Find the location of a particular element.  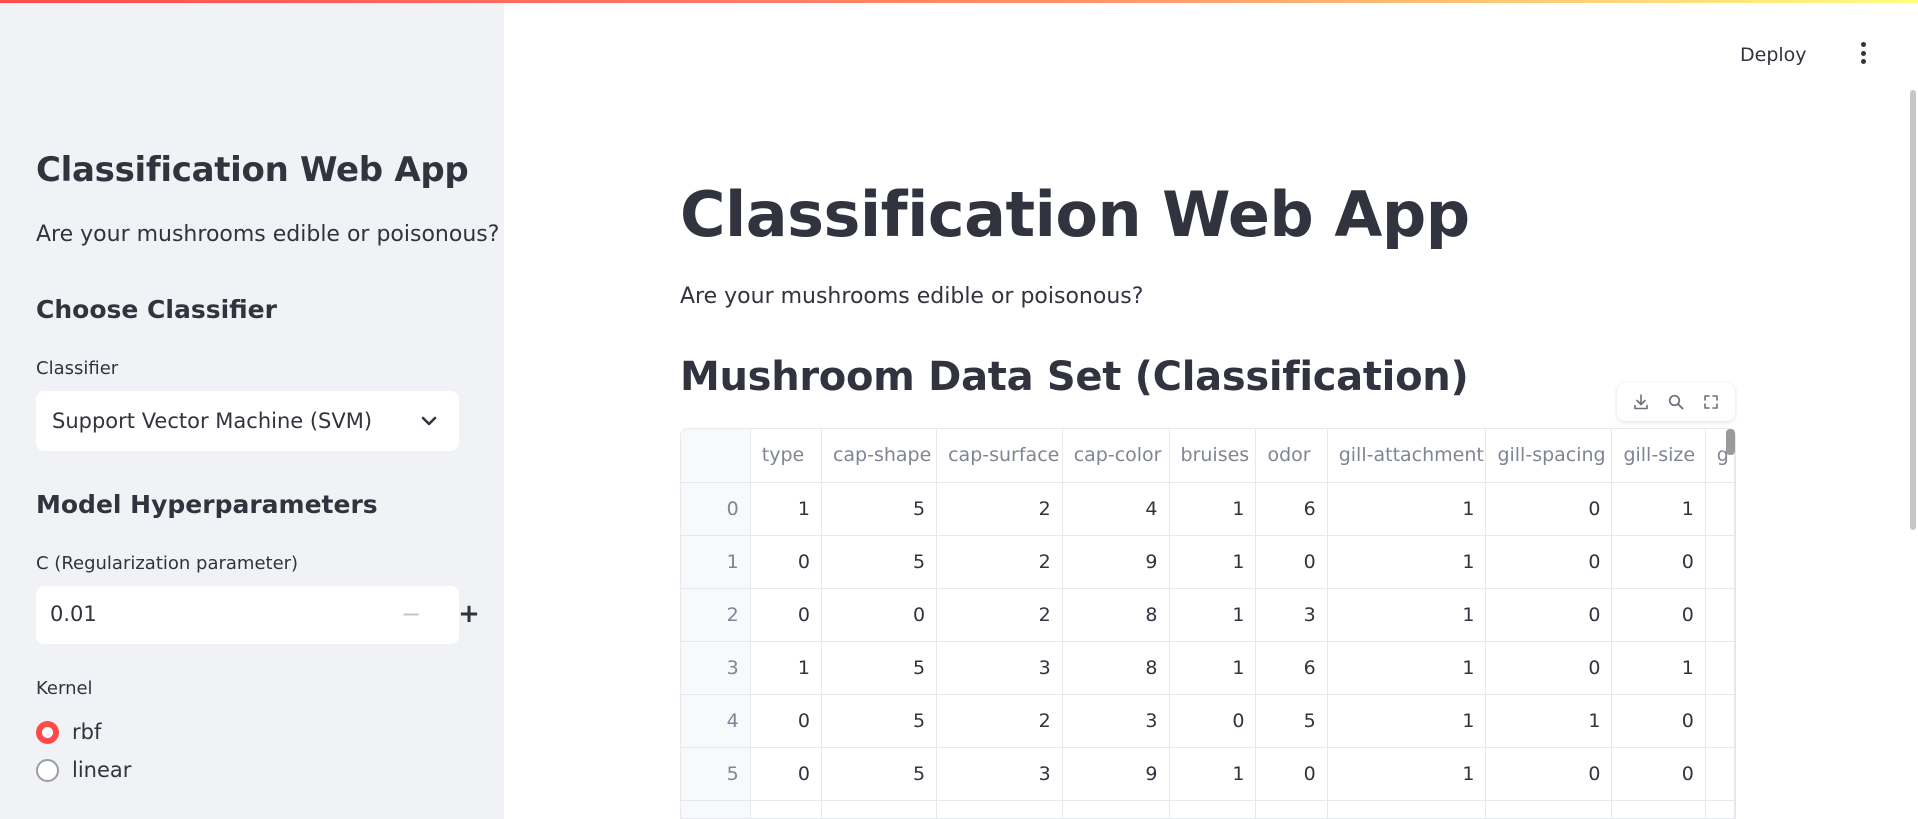

row-index-cell: 4 is located at coordinates (716, 721).